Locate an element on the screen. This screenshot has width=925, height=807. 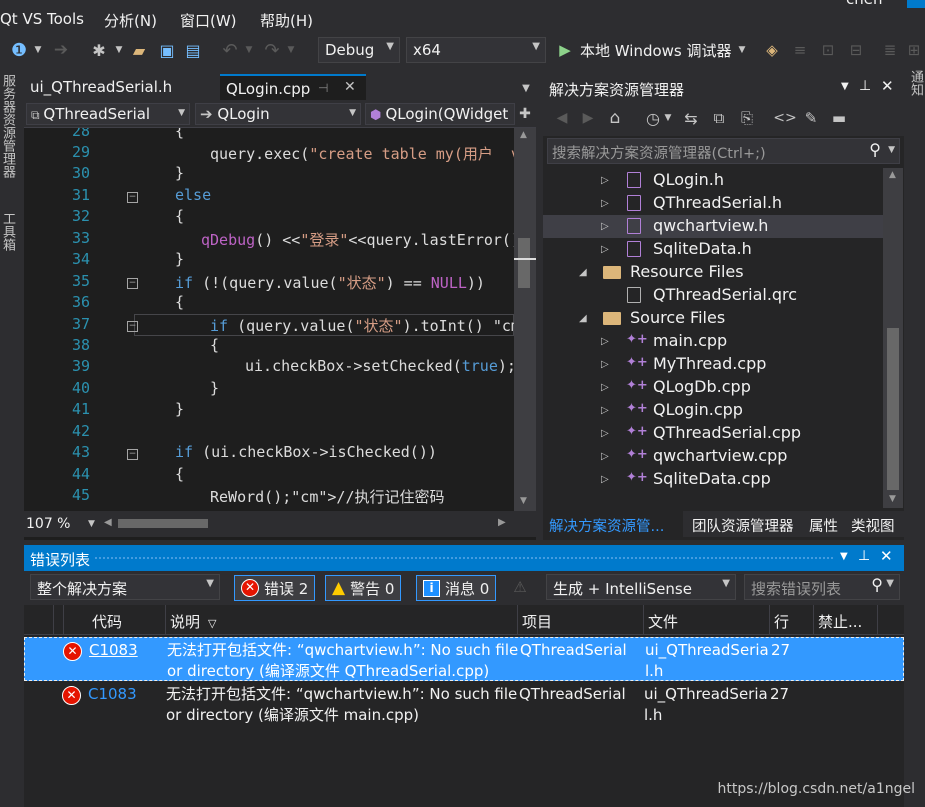
back-dropdown-icon: ▼ is located at coordinates (38, 50).